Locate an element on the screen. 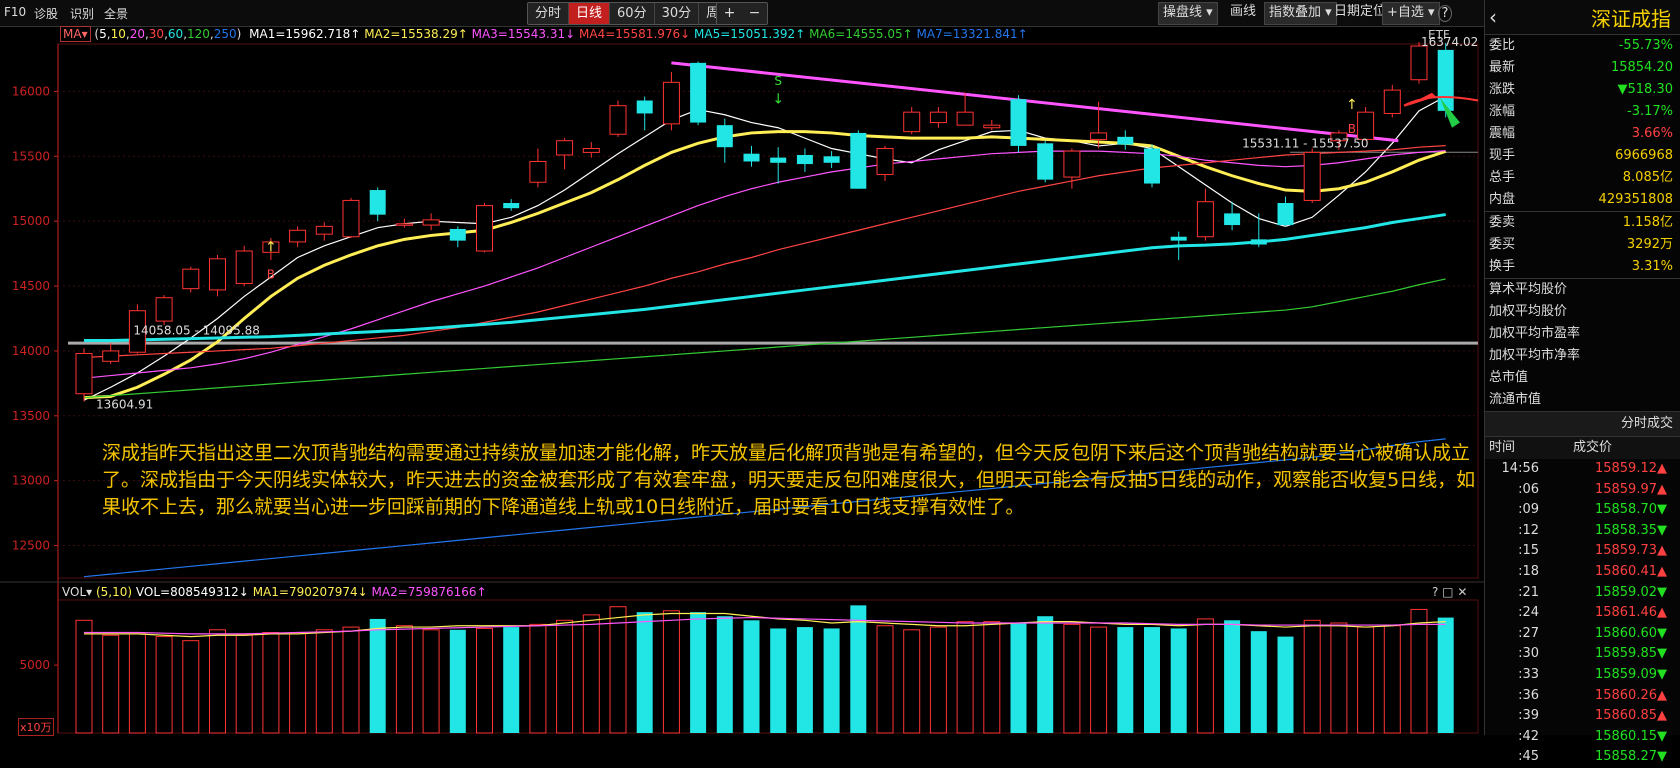  tick-row: :24 15861.46▲ is located at coordinates (1582, 613).